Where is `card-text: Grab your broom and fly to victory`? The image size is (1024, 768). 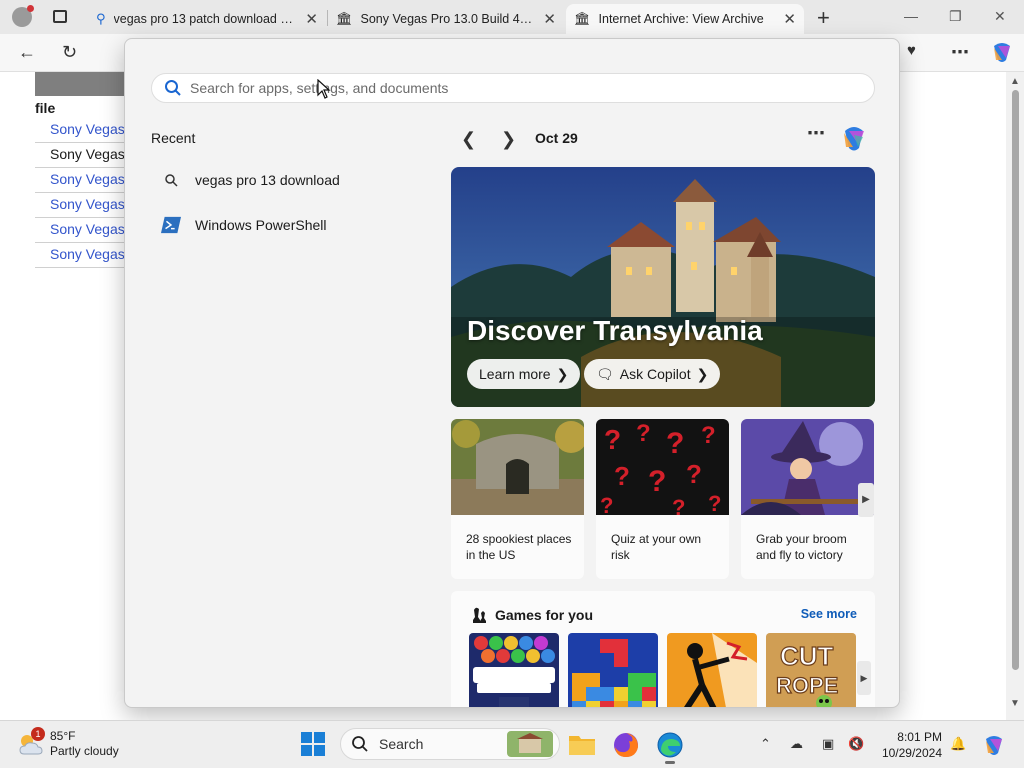 card-text: Grab your broom and fly to victory is located at coordinates (801, 547).